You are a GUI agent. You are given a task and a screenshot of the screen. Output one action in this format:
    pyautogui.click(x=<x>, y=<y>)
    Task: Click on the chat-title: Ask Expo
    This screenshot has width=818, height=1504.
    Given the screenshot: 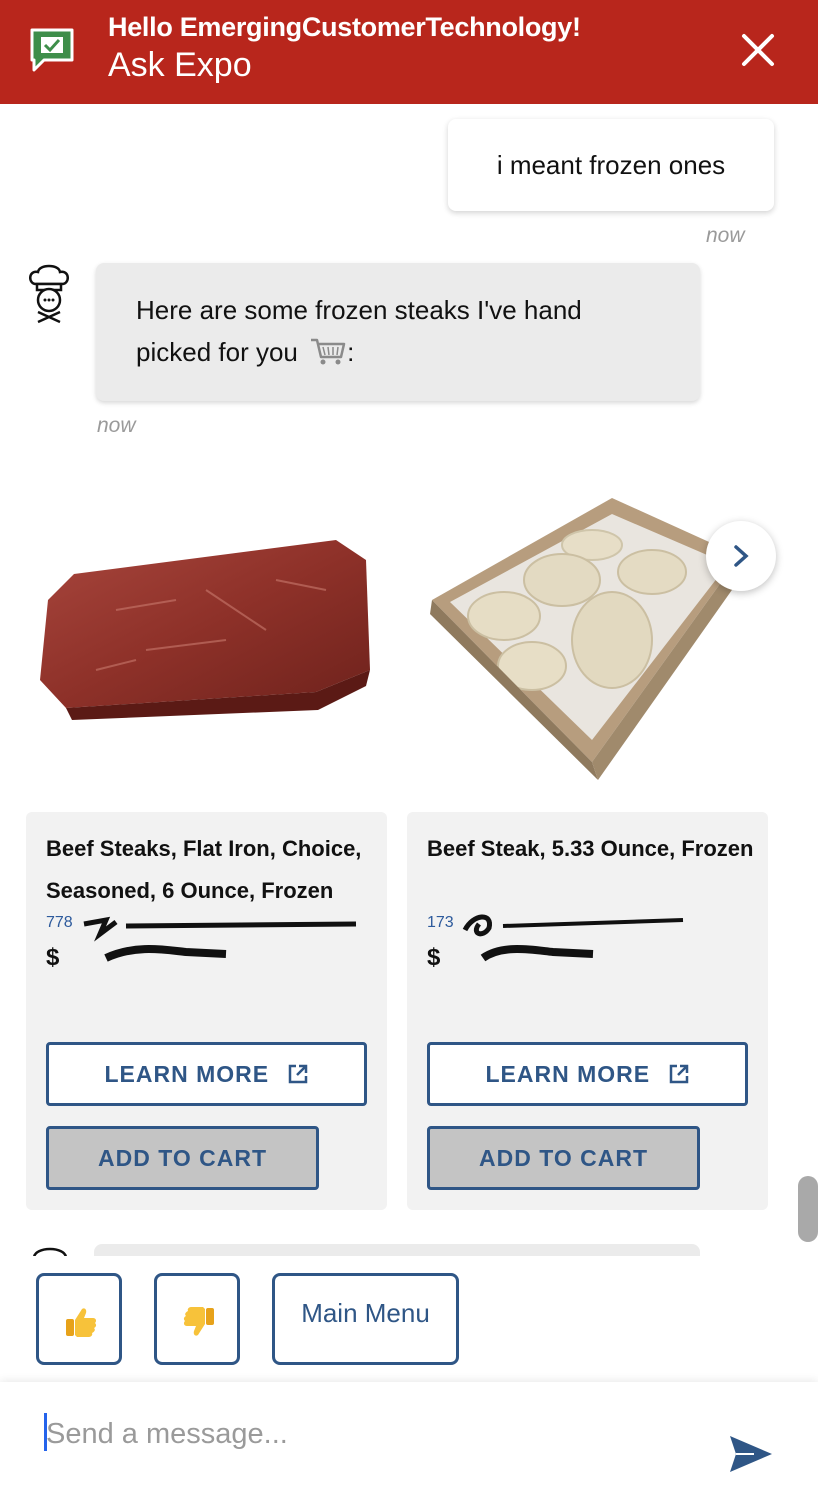 What is the action you would take?
    pyautogui.click(x=180, y=65)
    